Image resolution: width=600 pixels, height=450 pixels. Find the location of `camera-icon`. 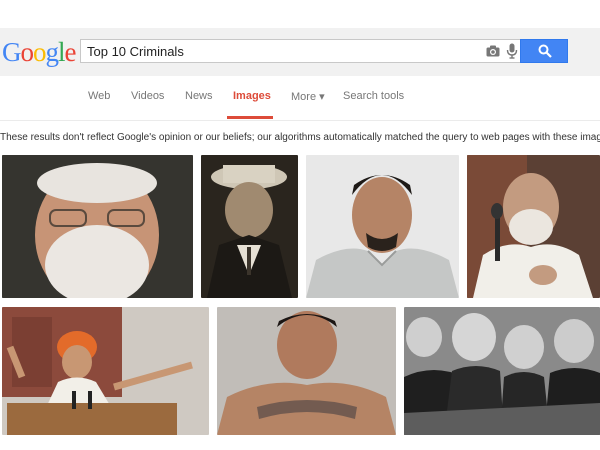

camera-icon is located at coordinates (493, 51).